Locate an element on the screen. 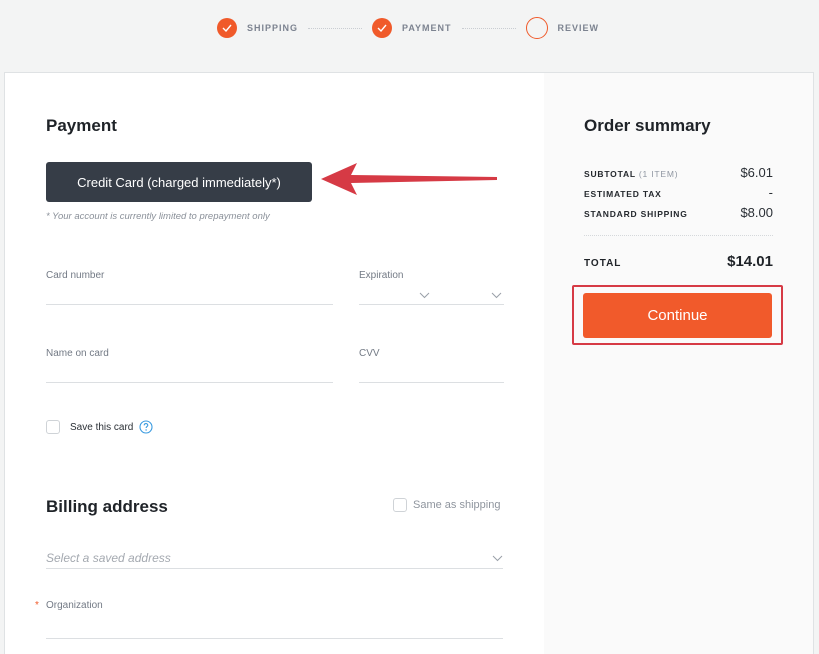  step-label: REVIEW is located at coordinates (578, 28).